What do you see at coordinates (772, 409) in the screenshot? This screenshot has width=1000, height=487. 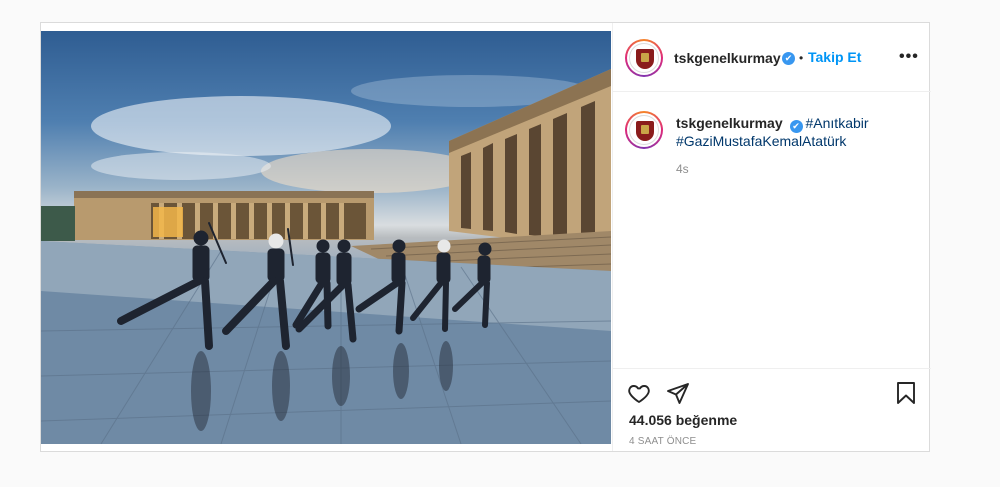 I see `post-actions: 44.056 beğenme 4 SAAT ÖNCE` at bounding box center [772, 409].